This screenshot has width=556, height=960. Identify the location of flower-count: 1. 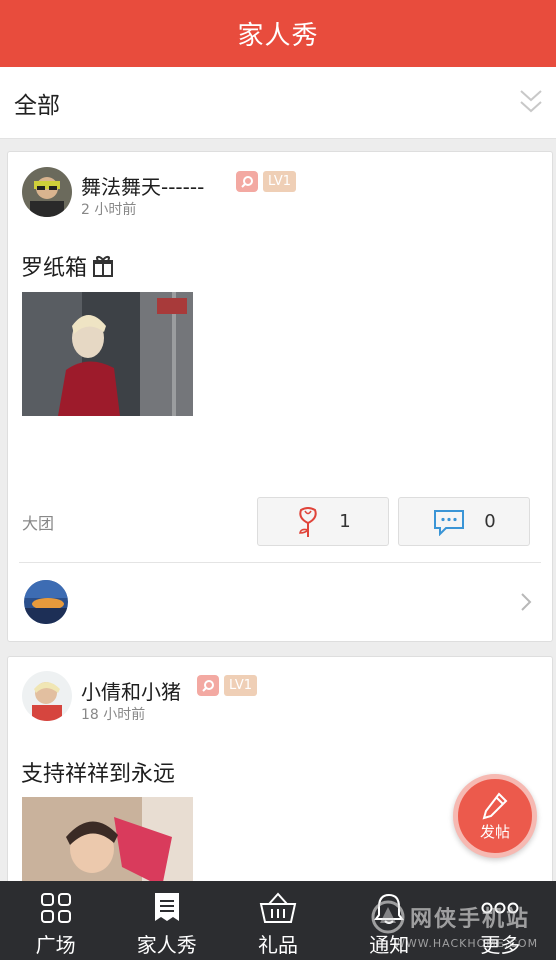
(345, 521).